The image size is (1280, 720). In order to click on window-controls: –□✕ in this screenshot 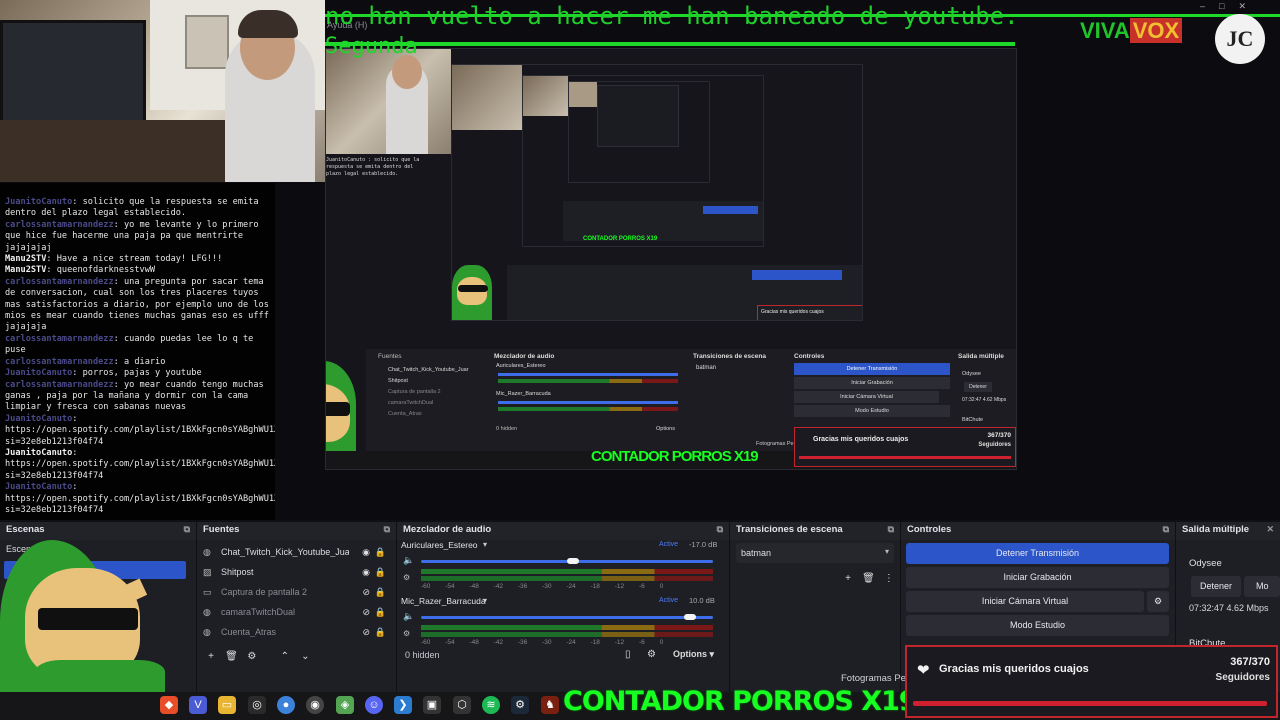, I will do `click(1230, 6)`.